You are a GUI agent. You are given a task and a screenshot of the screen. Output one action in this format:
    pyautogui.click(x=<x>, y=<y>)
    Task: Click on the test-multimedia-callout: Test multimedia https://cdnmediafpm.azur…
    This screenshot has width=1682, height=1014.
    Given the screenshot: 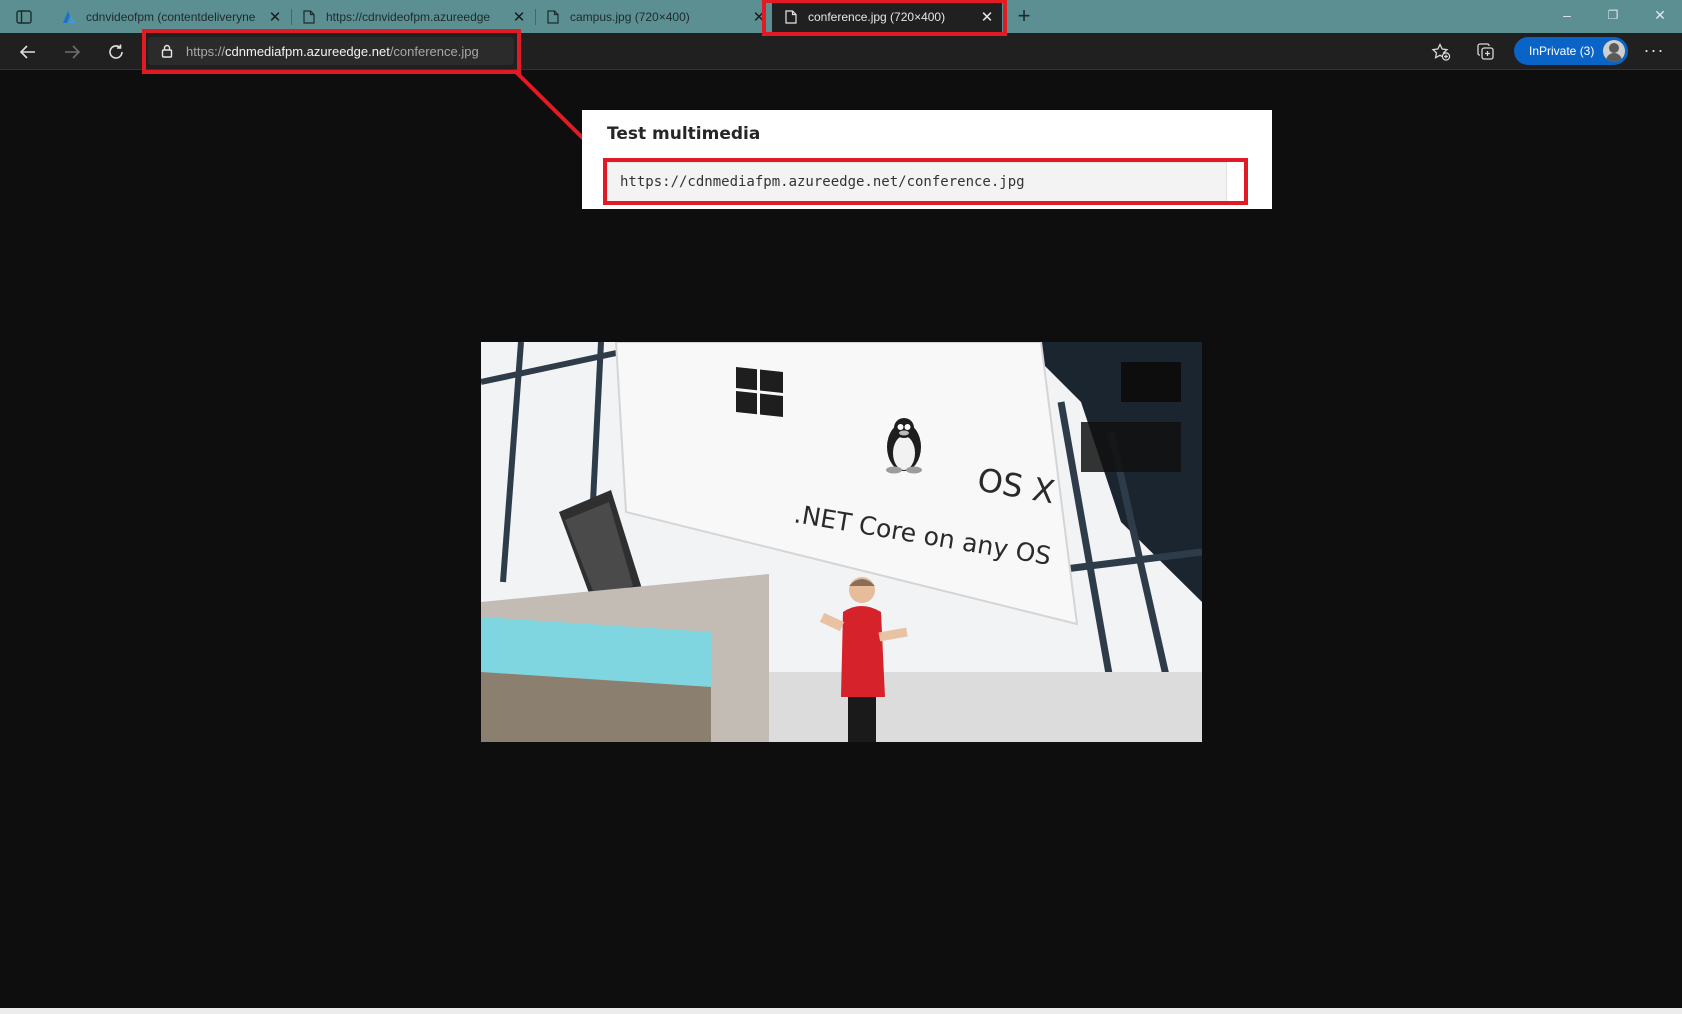 What is the action you would take?
    pyautogui.click(x=927, y=159)
    